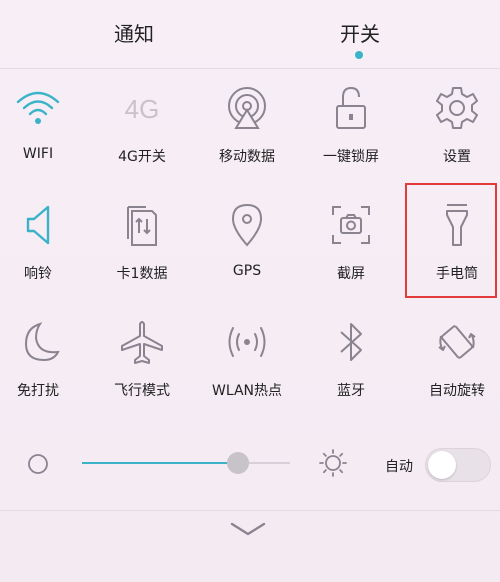 The height and width of the screenshot is (582, 500). I want to click on tab-switches: 开关, so click(360, 32).